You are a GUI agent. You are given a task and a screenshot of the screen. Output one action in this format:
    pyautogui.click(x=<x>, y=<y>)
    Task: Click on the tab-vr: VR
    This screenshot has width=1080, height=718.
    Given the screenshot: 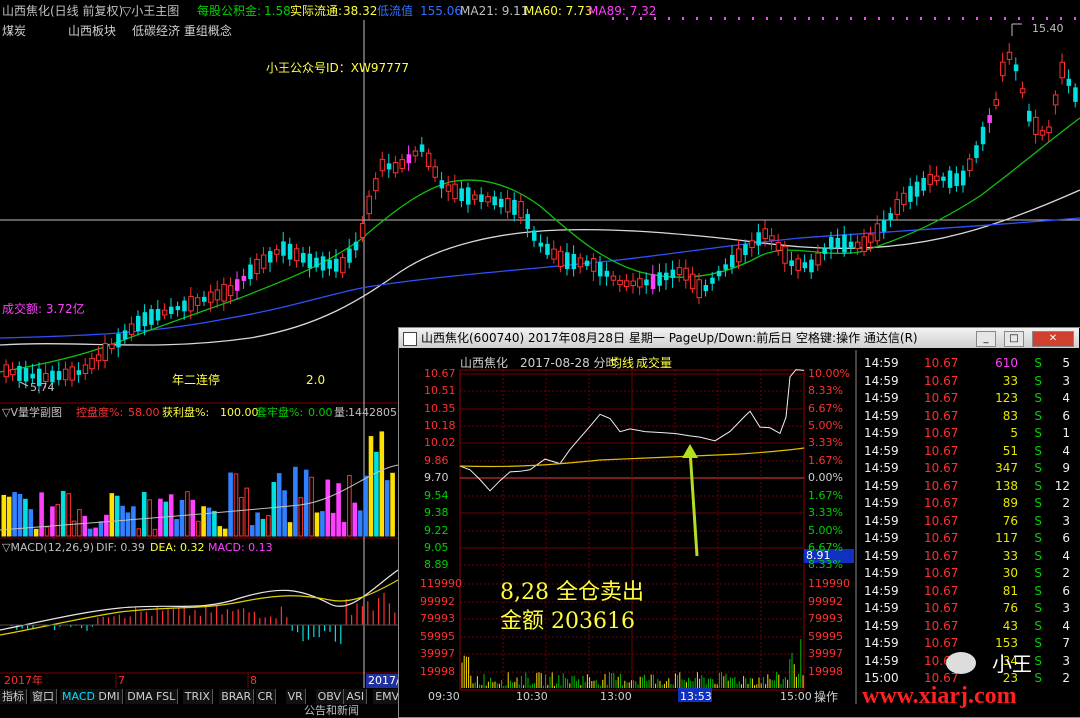 What is the action you would take?
    pyautogui.click(x=295, y=696)
    